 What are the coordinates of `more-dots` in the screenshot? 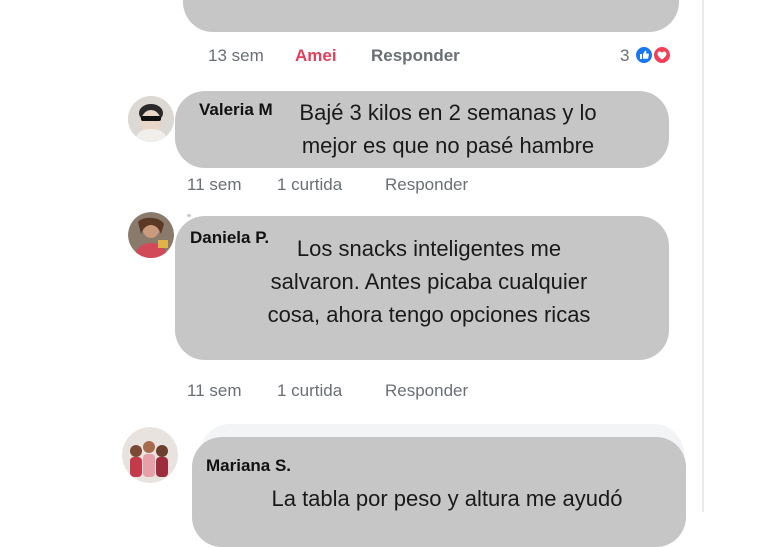 It's located at (189, 215).